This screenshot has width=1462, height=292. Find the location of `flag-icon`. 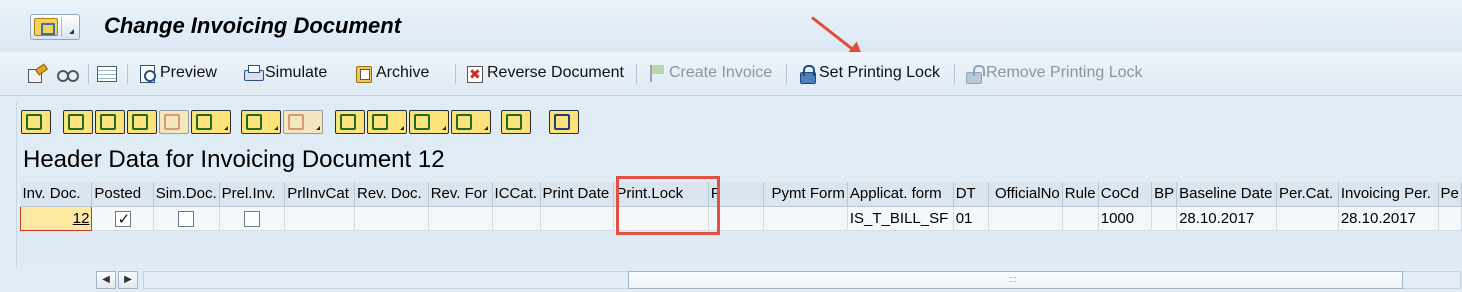

flag-icon is located at coordinates (657, 73).